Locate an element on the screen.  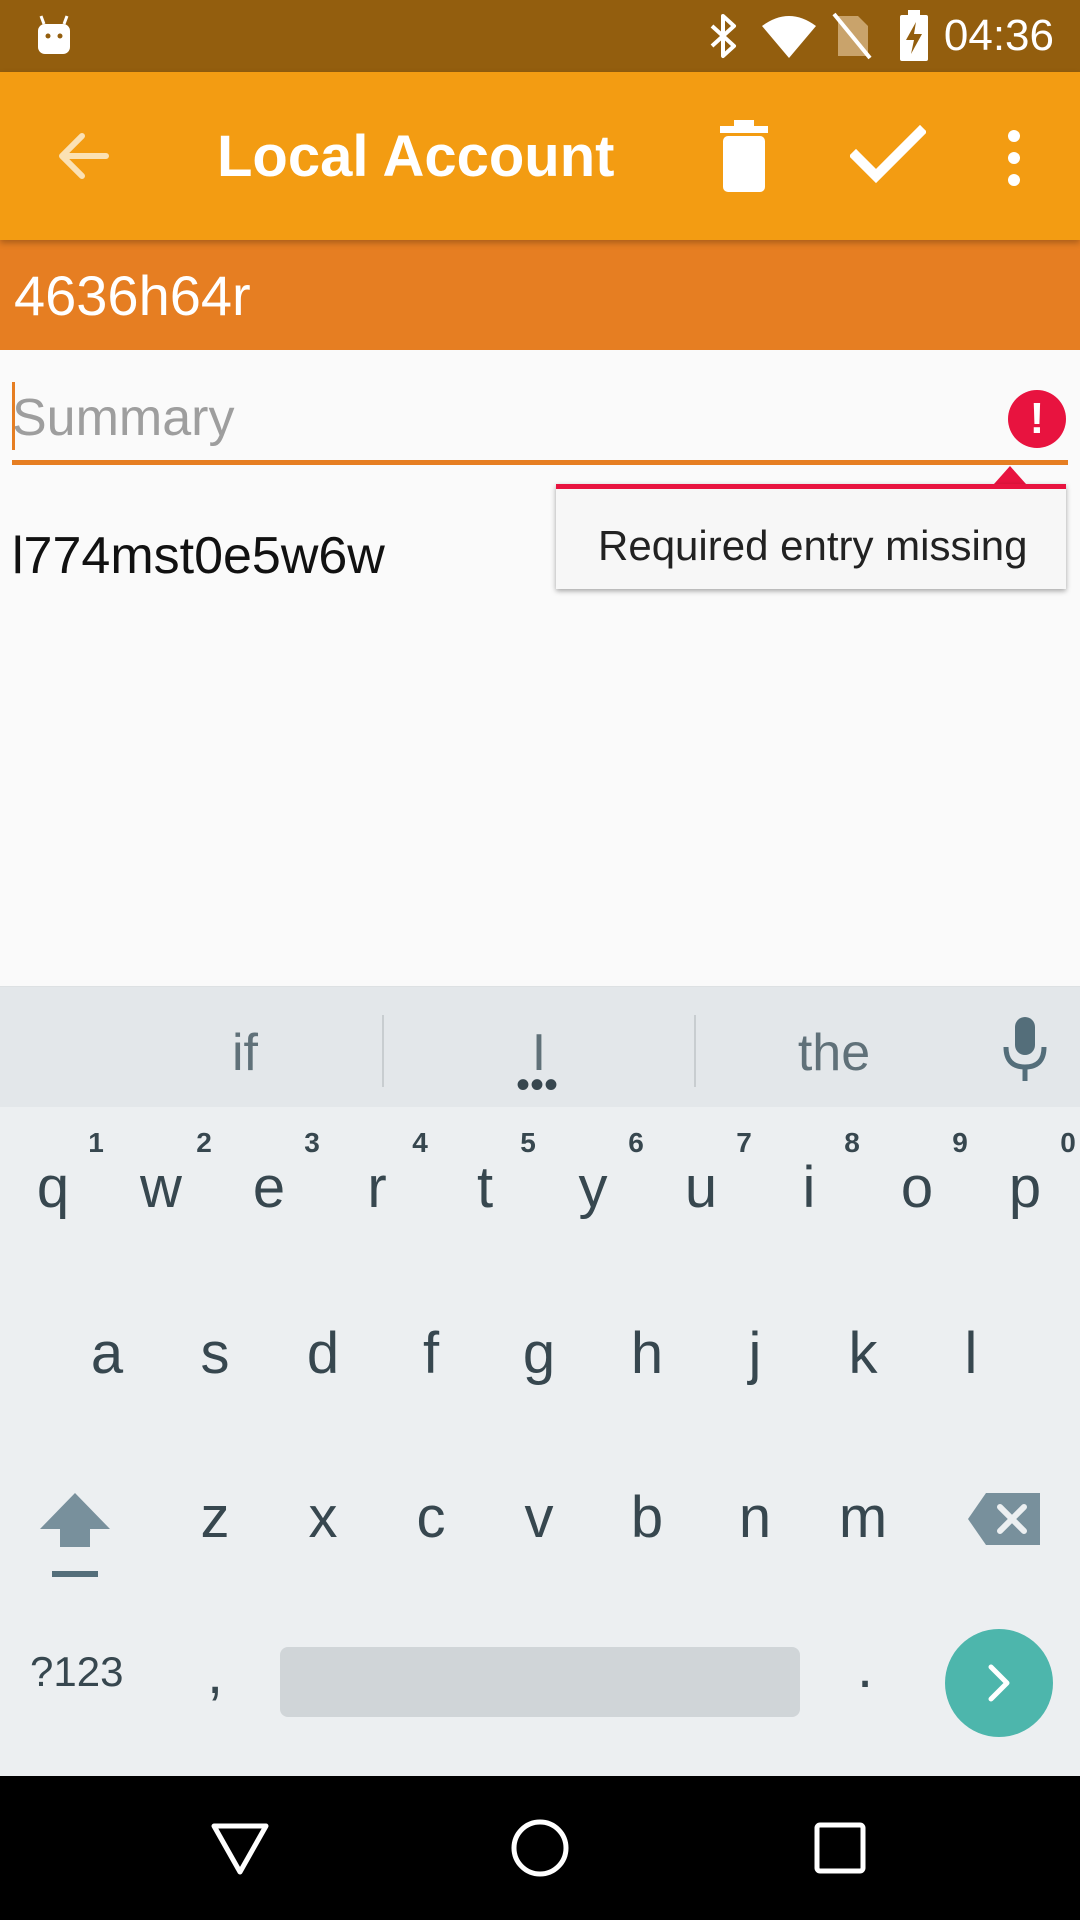
key-v: v is located at coordinates (539, 1518).